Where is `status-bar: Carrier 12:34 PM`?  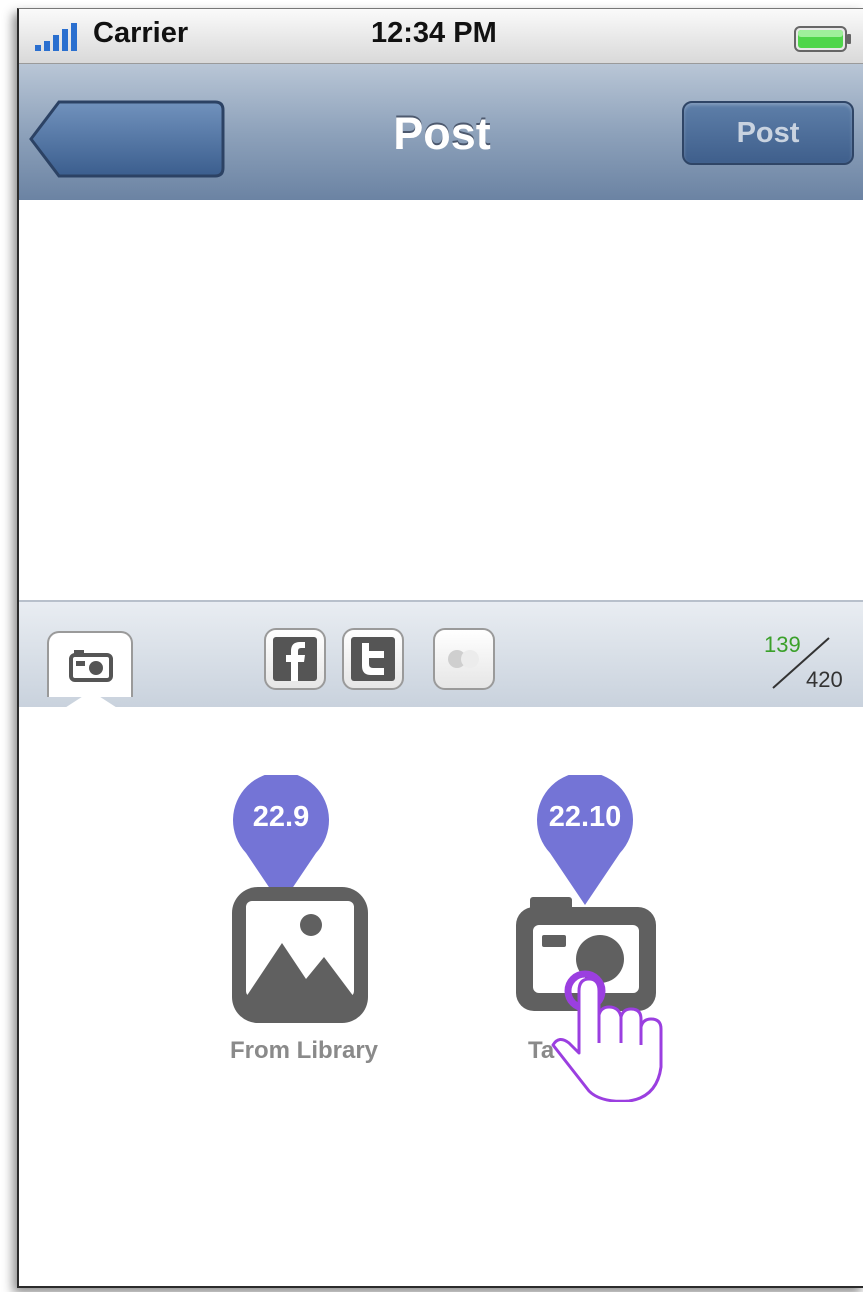 status-bar: Carrier 12:34 PM is located at coordinates (441, 36).